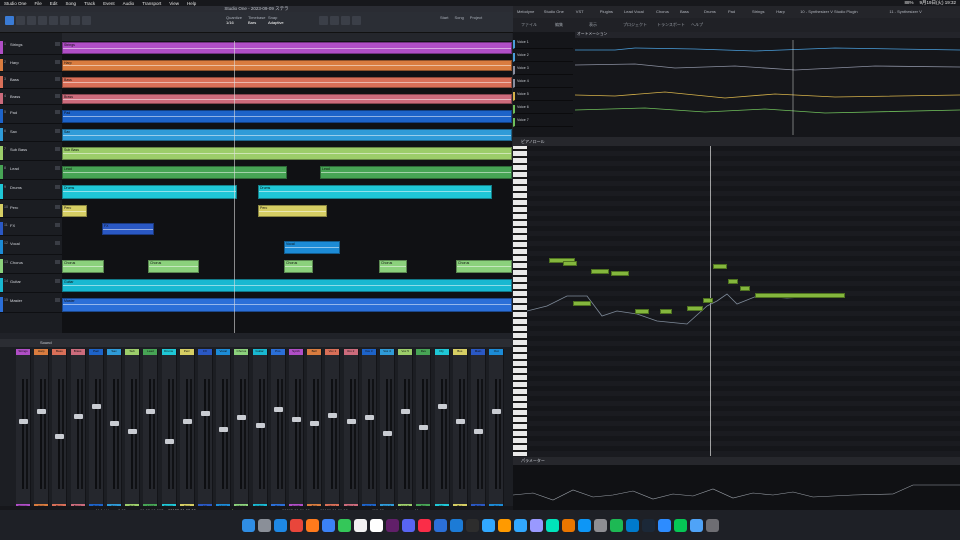  I want to click on track-header: 15 Master, so click(31, 305).